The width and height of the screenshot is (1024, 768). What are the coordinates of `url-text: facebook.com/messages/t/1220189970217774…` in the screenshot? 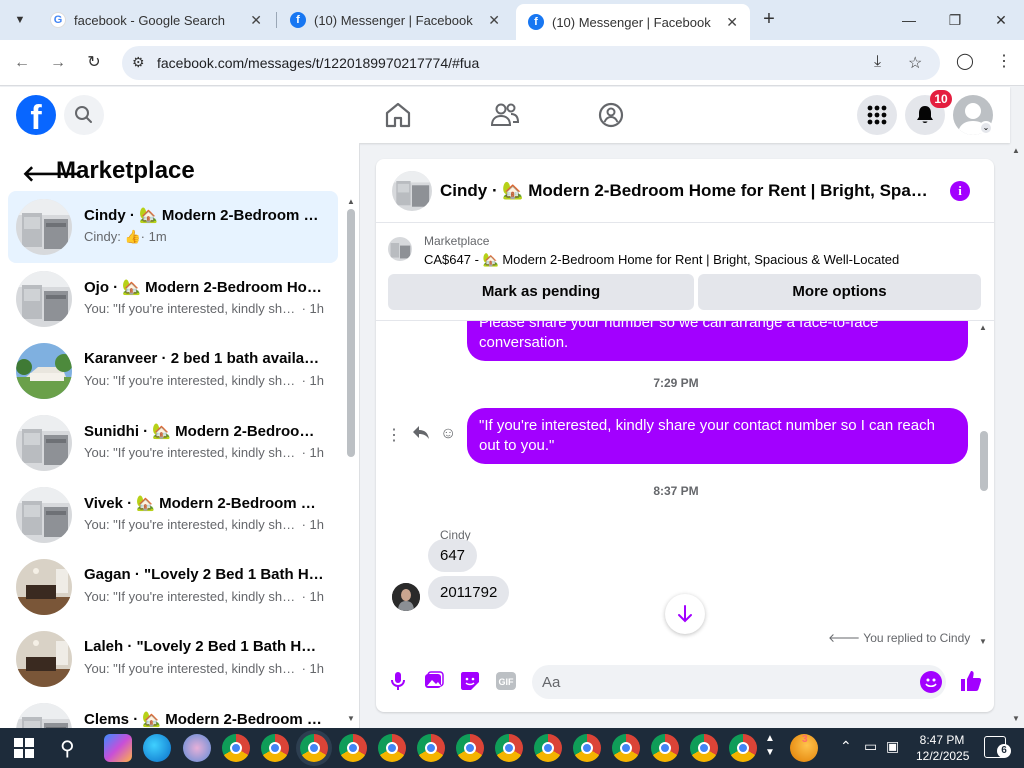 It's located at (318, 63).